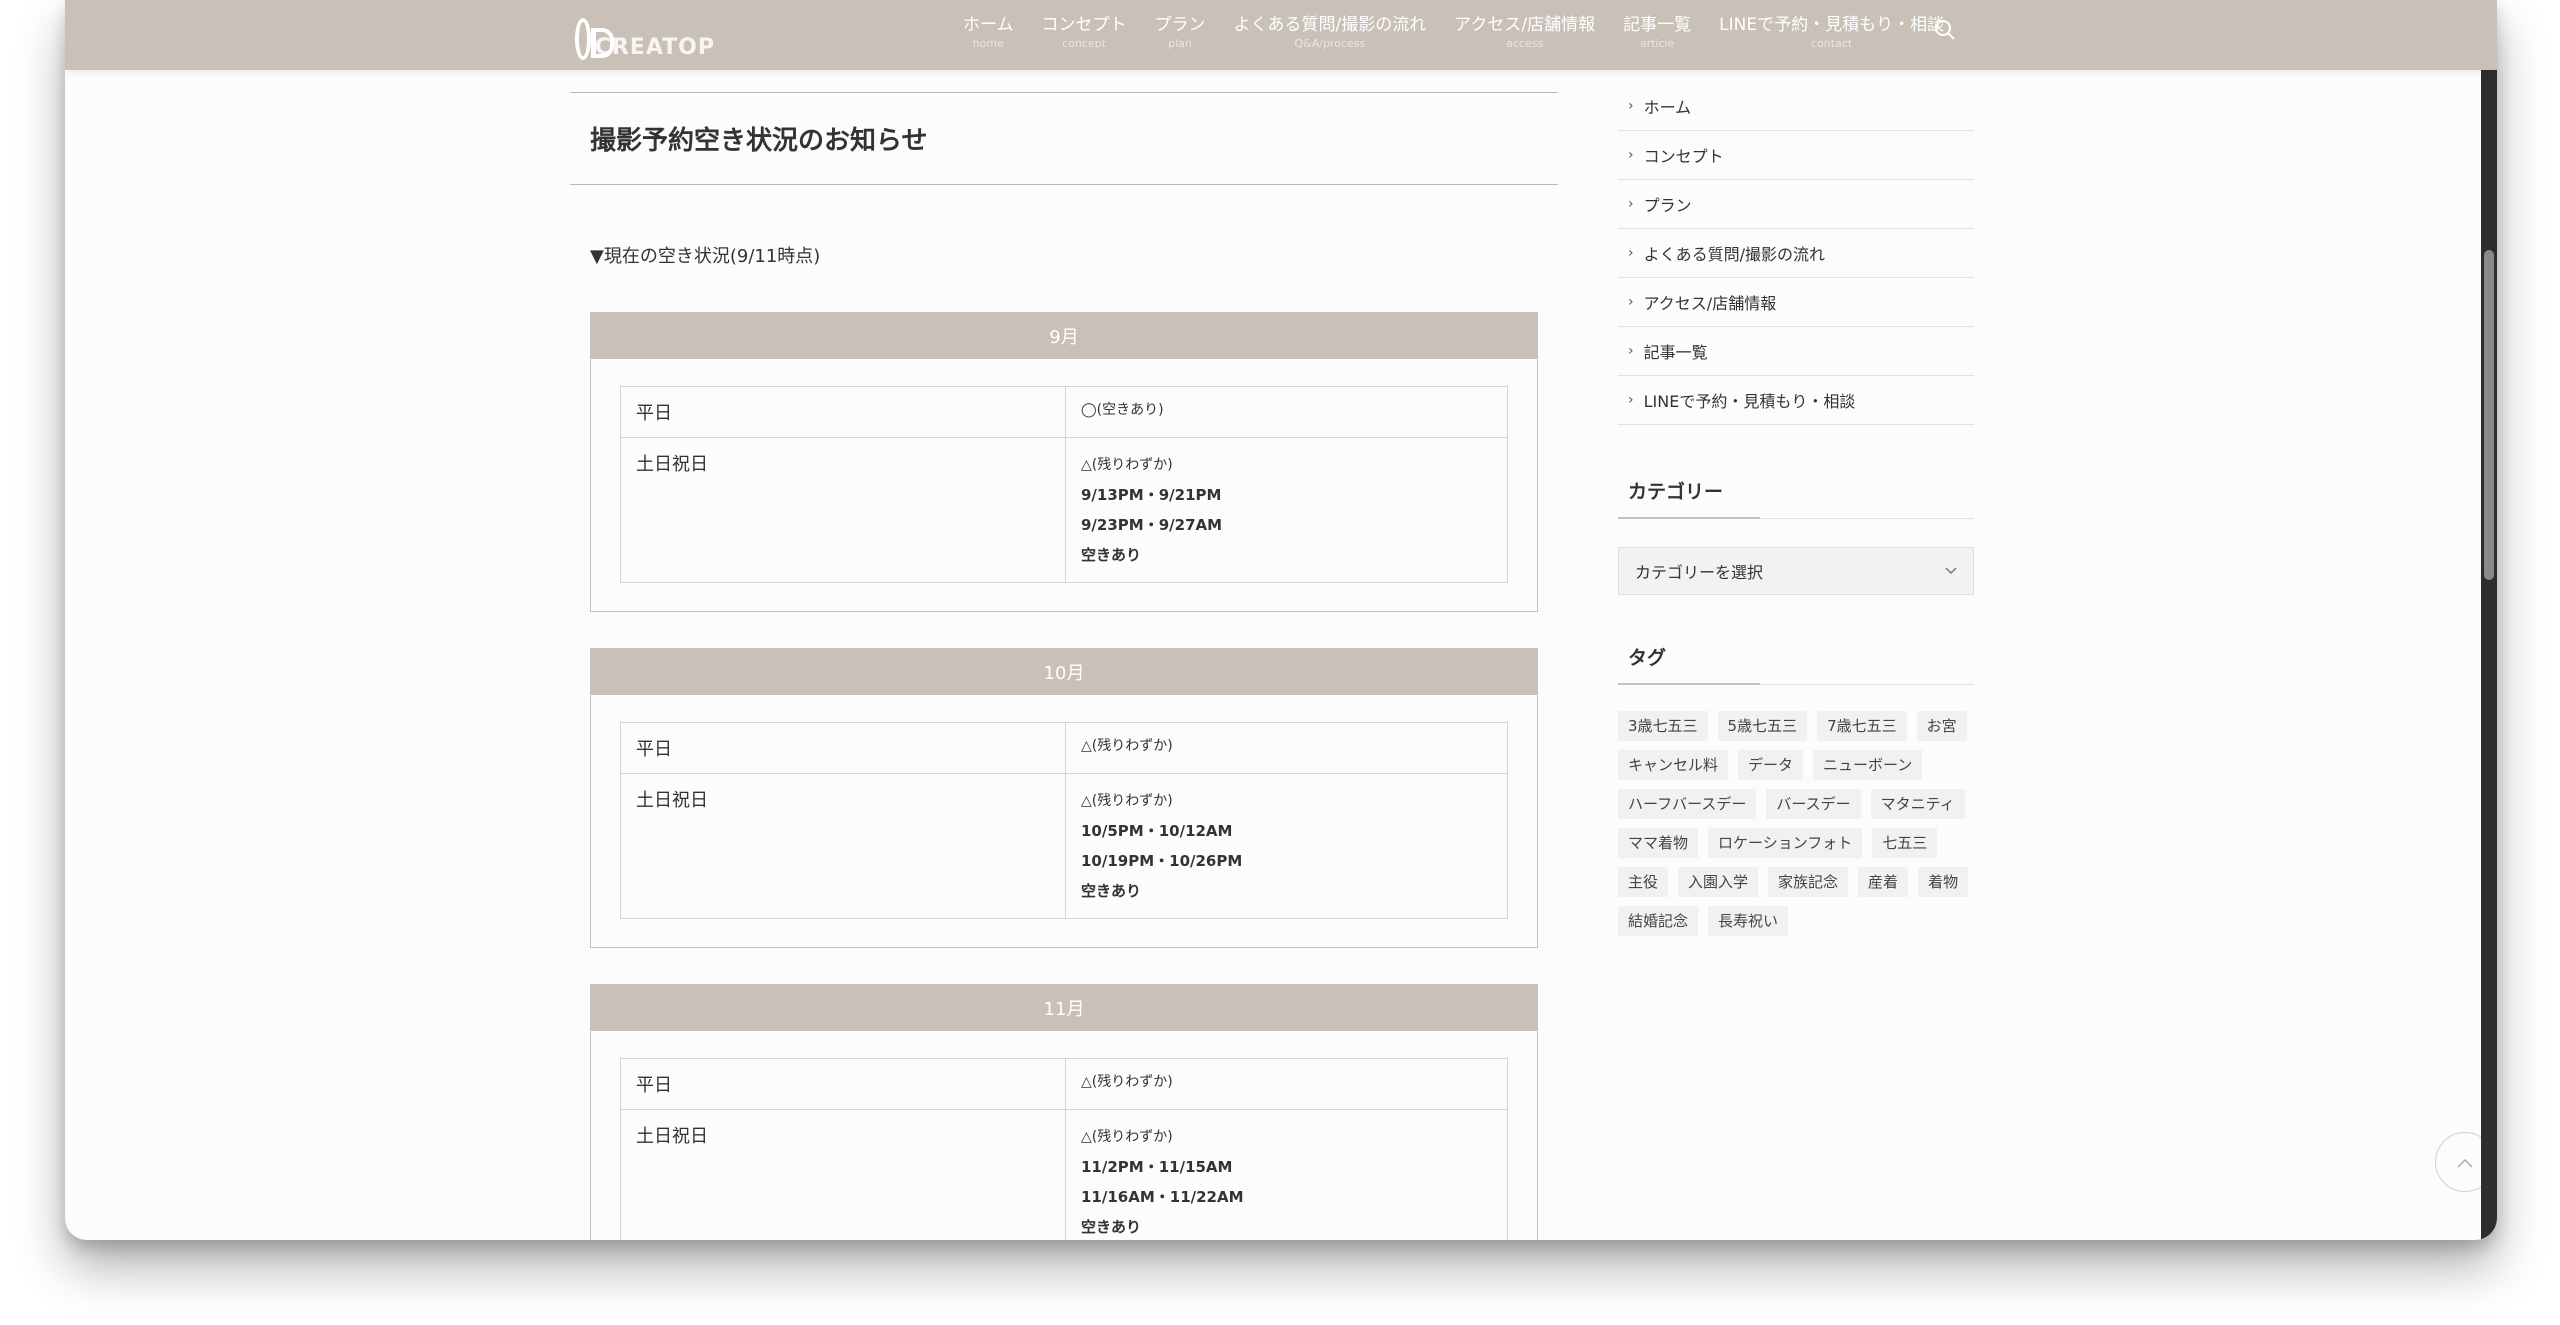 The image size is (2560, 1325). Describe the element at coordinates (1330, 33) in the screenshot. I see `nav-faq: よくある質問/撮影の流れ Q&A/process` at that location.